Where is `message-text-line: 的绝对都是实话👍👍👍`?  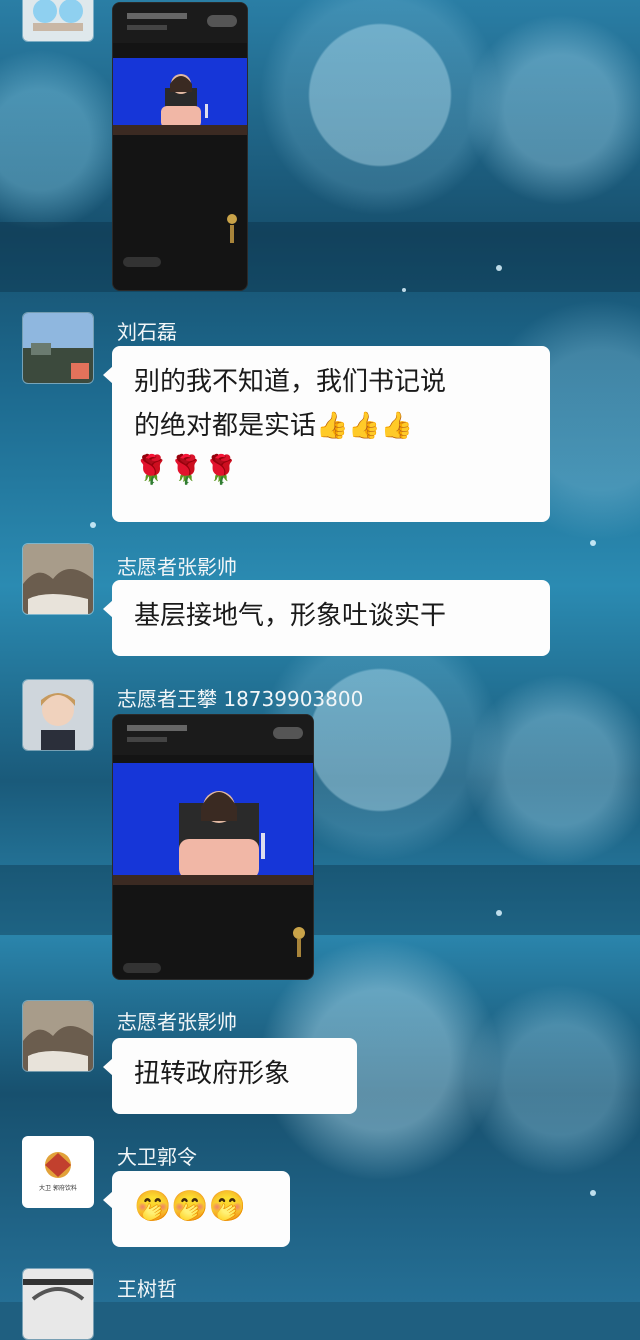 message-text-line: 的绝对都是实话👍👍👍 is located at coordinates (274, 426).